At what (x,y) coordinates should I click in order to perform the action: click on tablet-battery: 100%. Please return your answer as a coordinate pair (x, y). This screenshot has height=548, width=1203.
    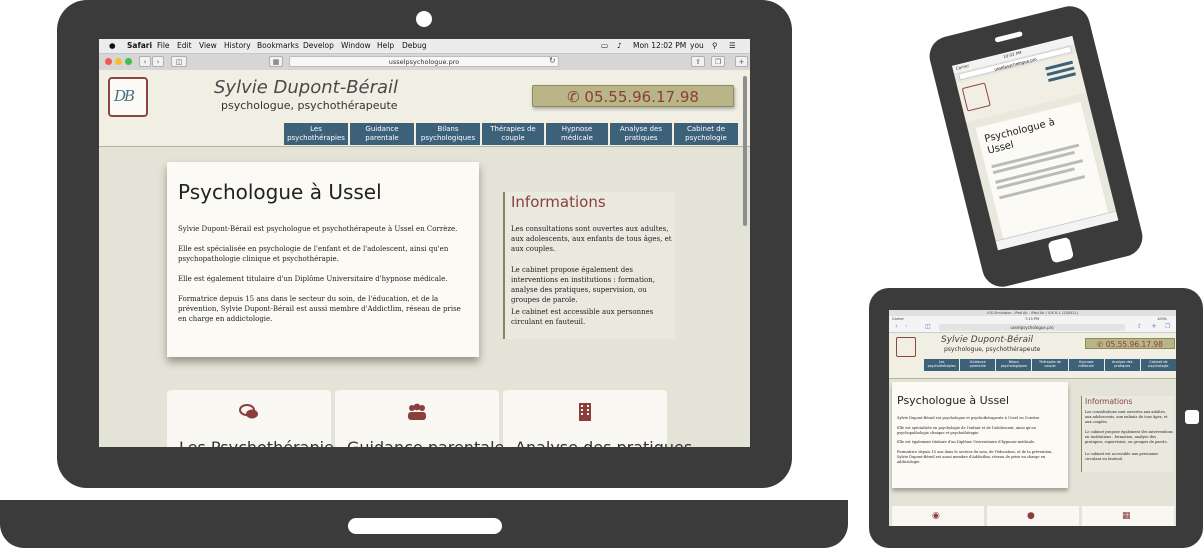
    Looking at the image, I should click on (1162, 319).